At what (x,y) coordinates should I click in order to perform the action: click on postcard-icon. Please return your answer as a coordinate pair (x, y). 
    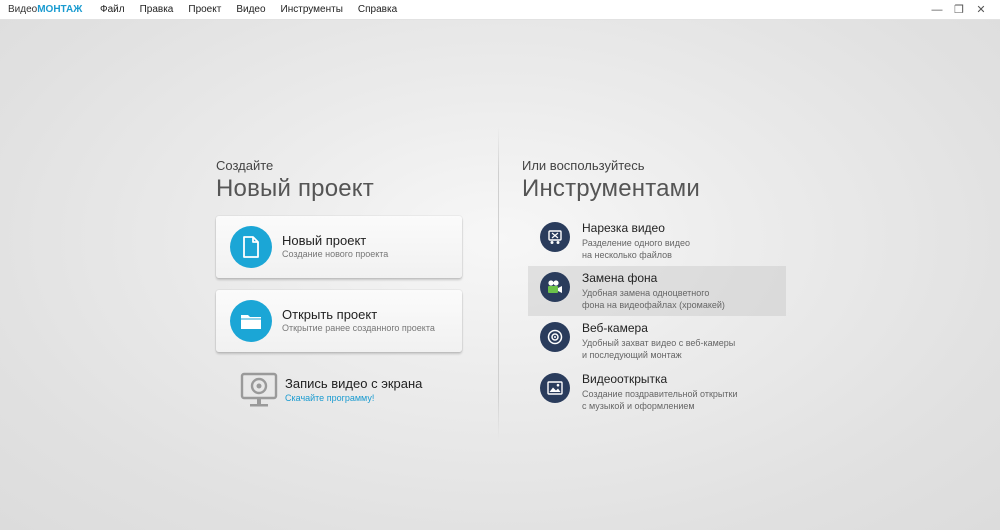
    Looking at the image, I should click on (555, 388).